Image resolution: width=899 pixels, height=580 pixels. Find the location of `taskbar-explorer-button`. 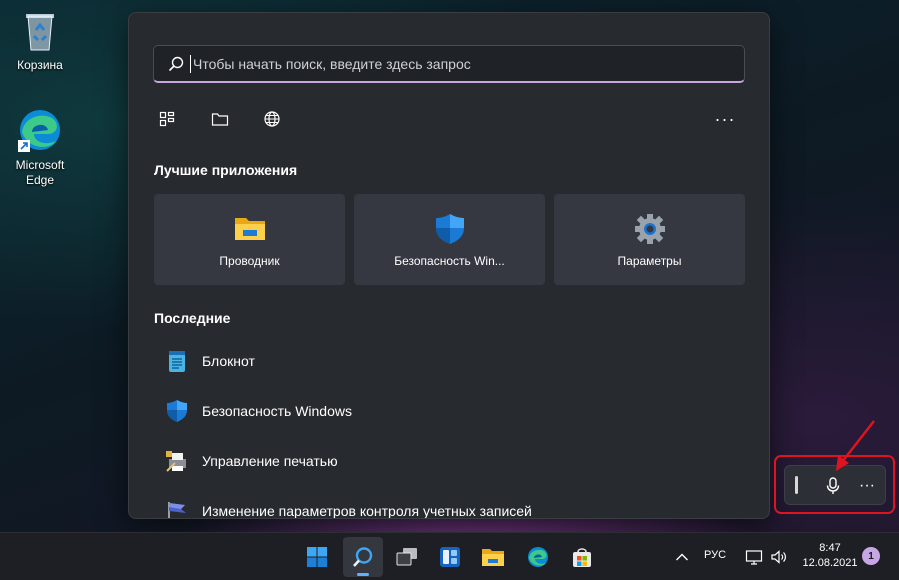

taskbar-explorer-button is located at coordinates (493, 557).